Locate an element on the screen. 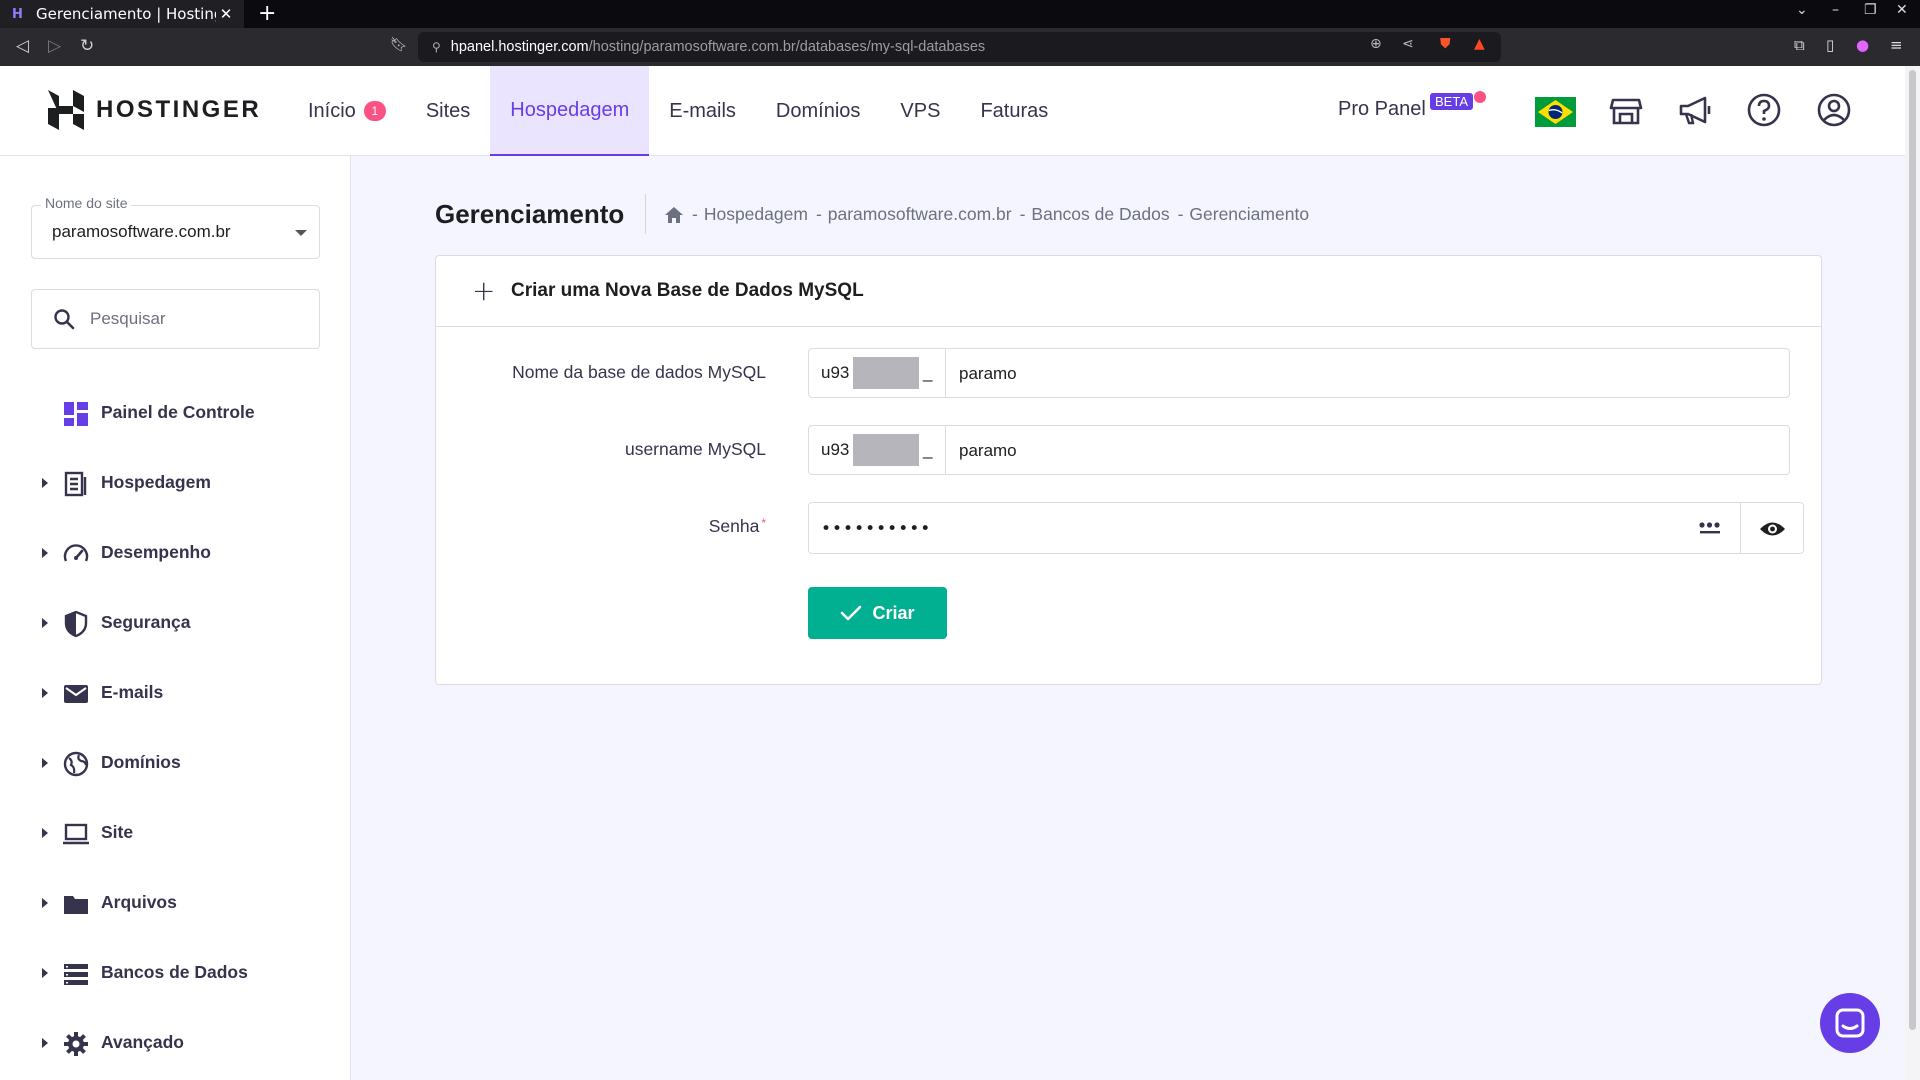 The height and width of the screenshot is (1080, 1920). back-icon: ◁ is located at coordinates (22, 46).